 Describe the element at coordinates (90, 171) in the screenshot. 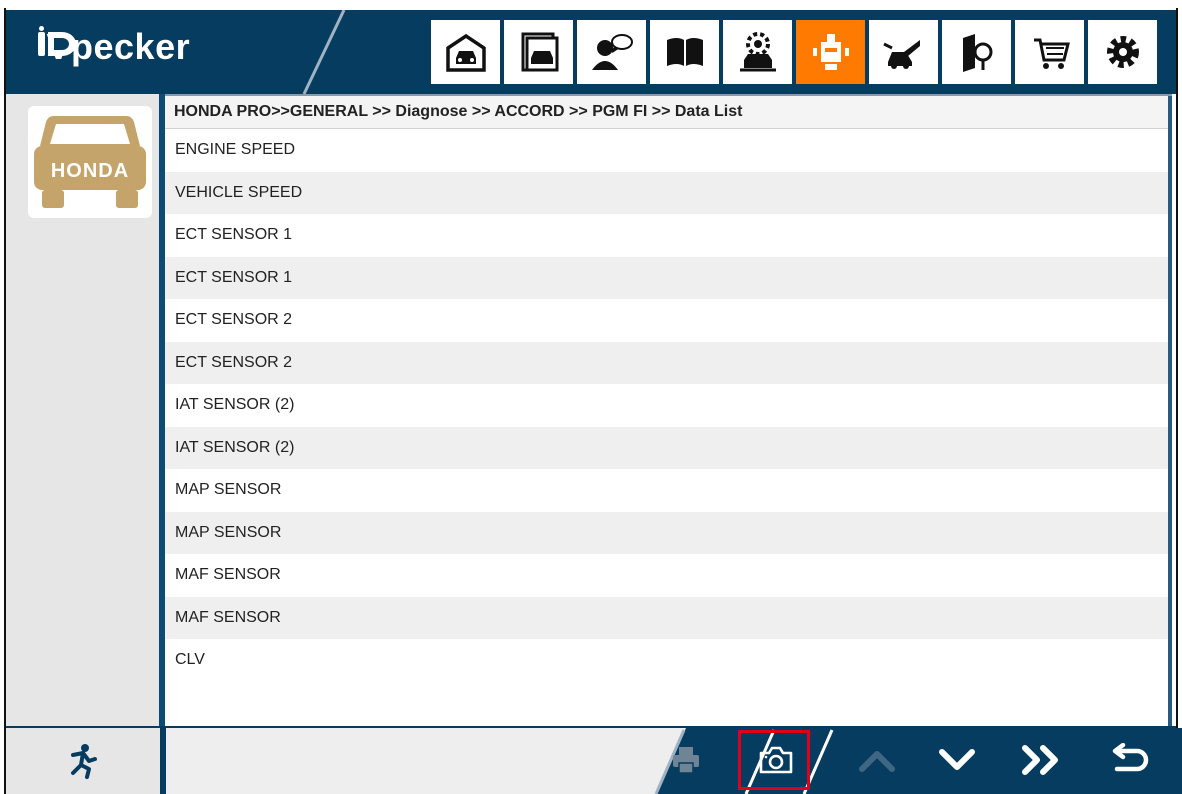

I see `make-label: HONDA` at that location.